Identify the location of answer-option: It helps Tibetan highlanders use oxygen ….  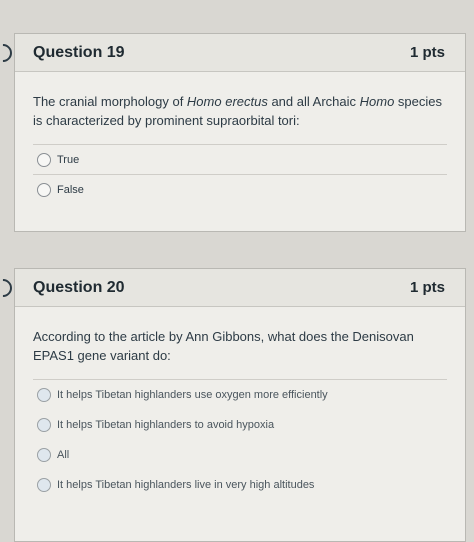
(240, 395).